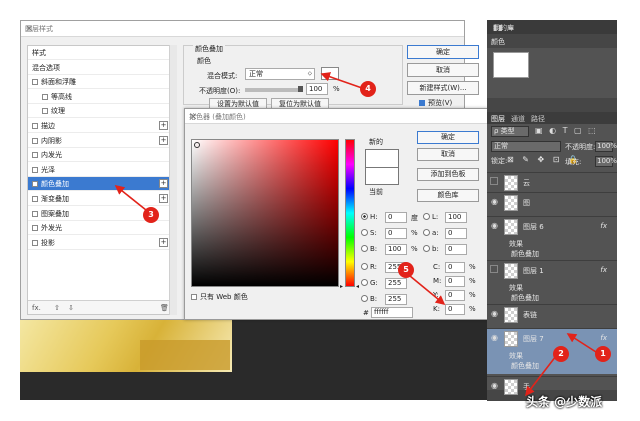 This screenshot has height=421, width=640. I want to click on watermark: 头条 @少数派, so click(564, 402).